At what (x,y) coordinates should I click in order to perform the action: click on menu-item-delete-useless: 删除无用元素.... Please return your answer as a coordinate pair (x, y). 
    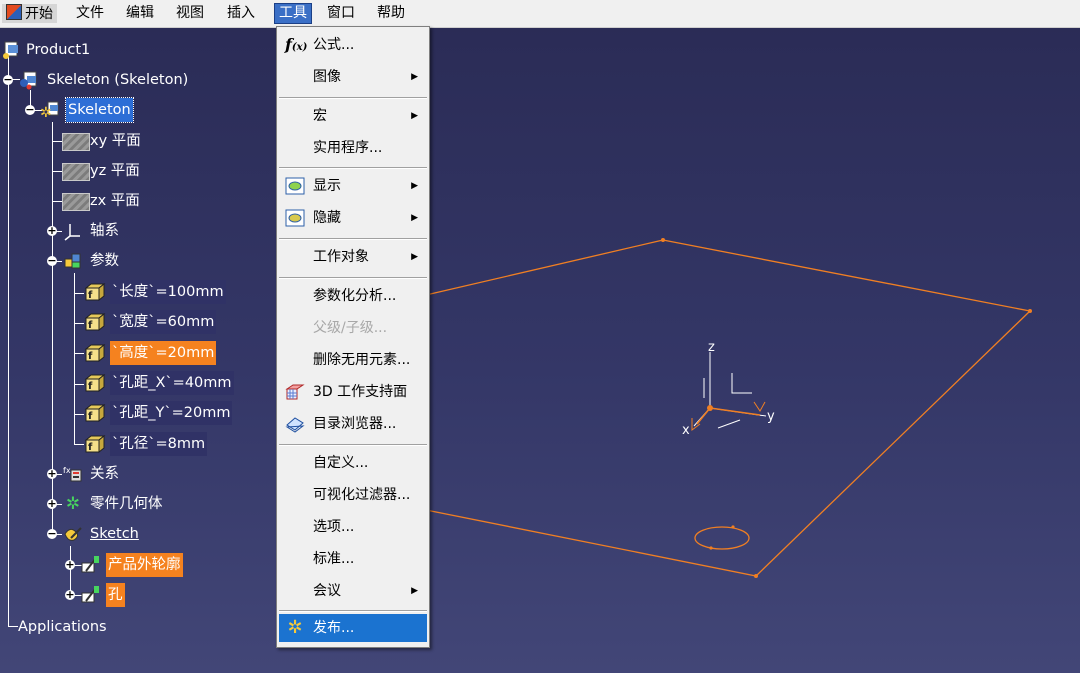
    Looking at the image, I should click on (353, 360).